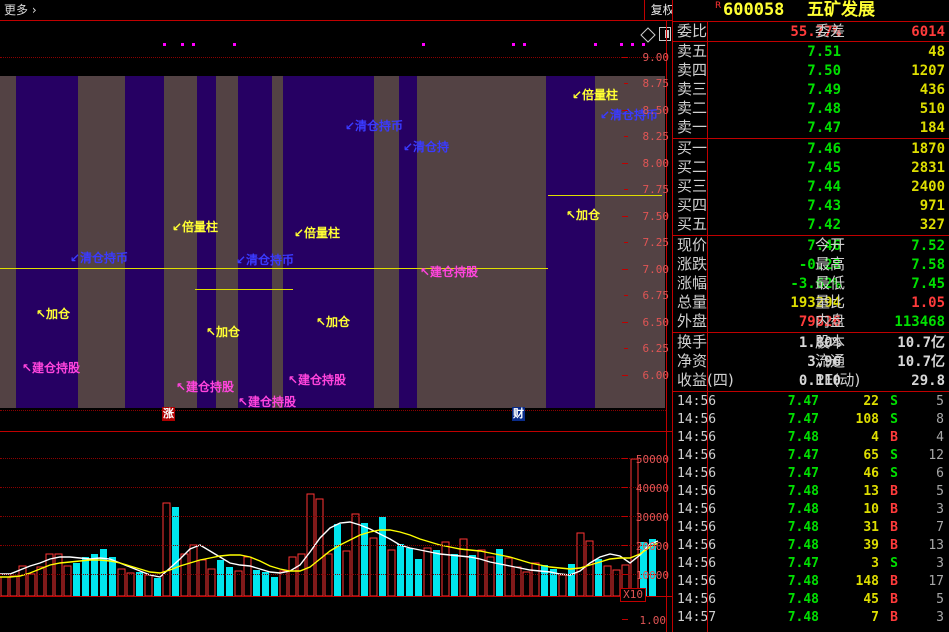 The image size is (949, 632). Describe the element at coordinates (928, 187) in the screenshot. I see `bid-volume: 2400` at that location.